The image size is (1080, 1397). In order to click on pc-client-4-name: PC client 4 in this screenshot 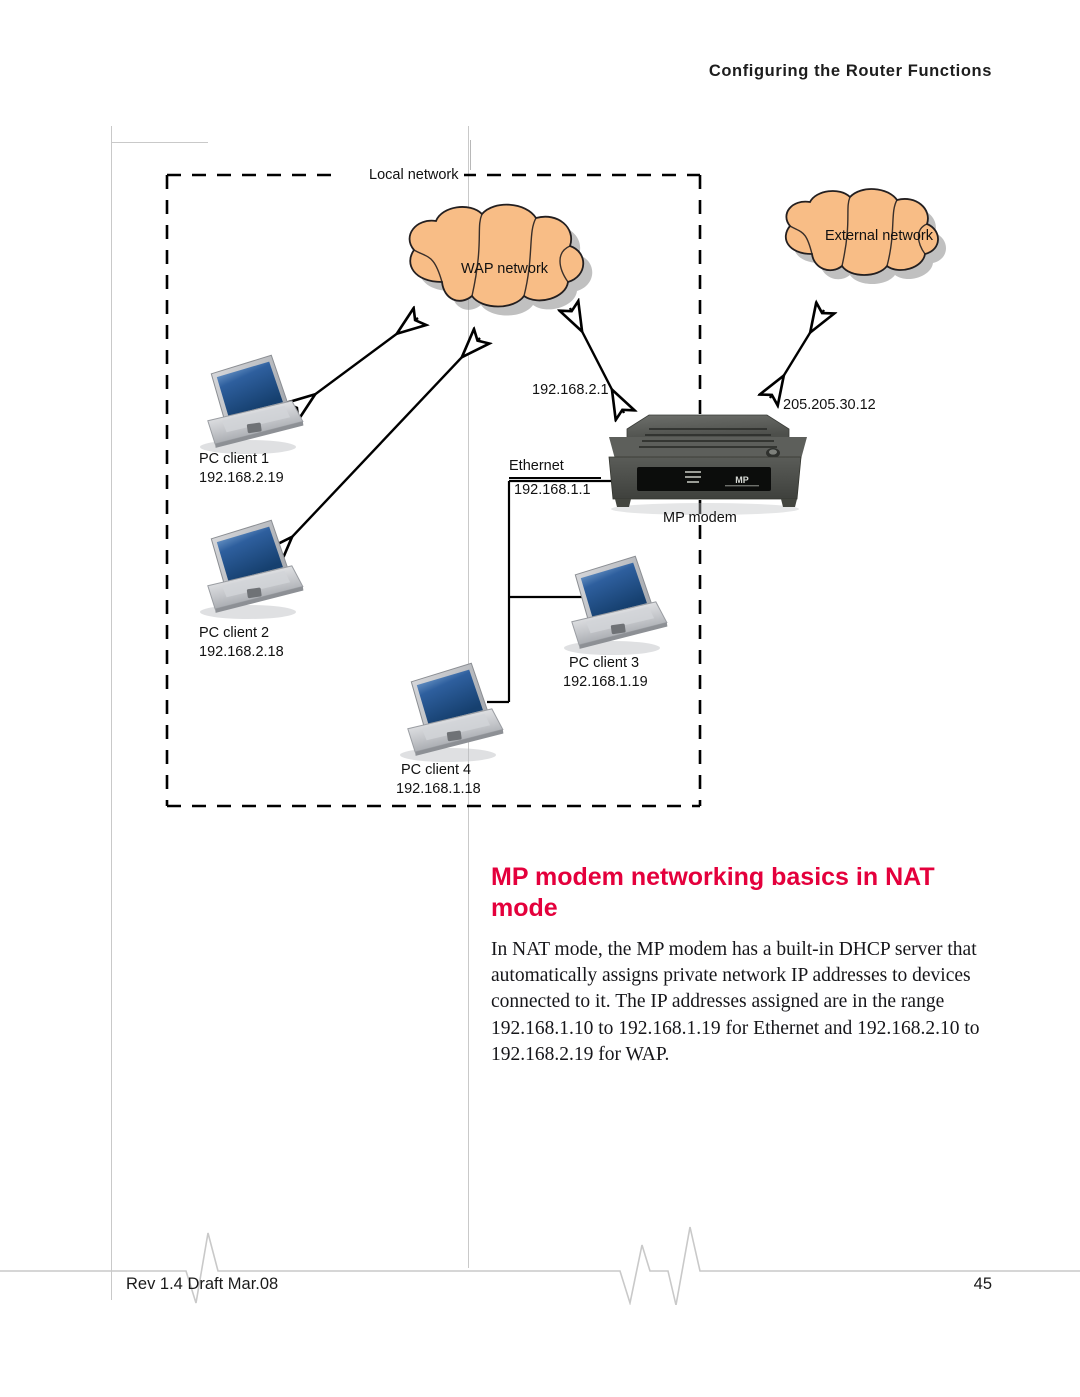, I will do `click(436, 770)`.